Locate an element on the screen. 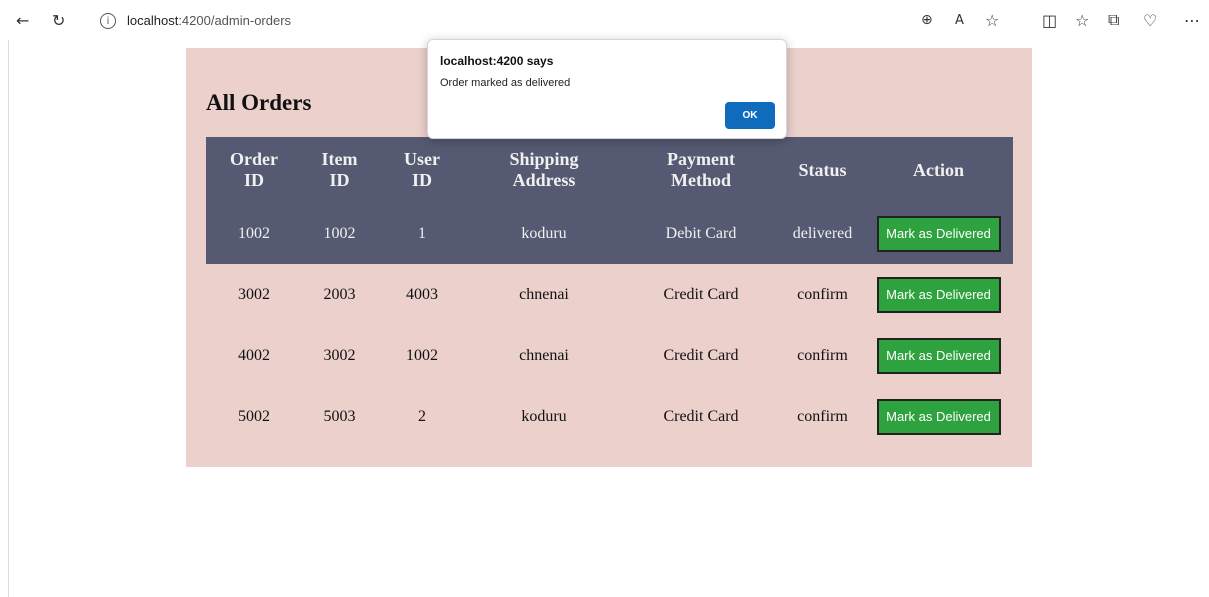  cell-payment: Debit Card is located at coordinates (701, 233).